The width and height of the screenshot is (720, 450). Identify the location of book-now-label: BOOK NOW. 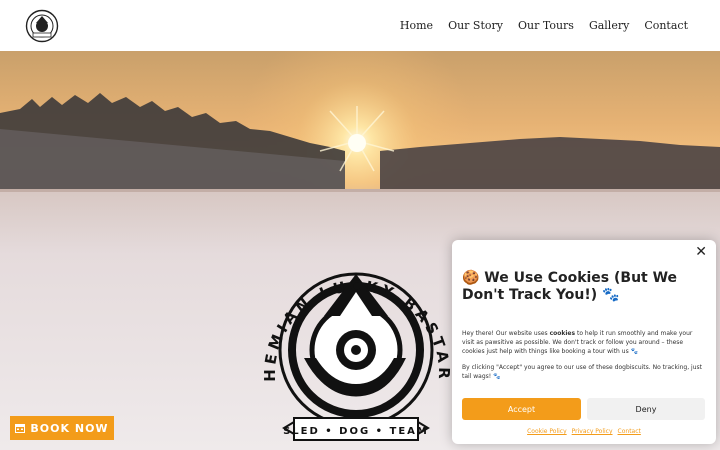
(69, 428).